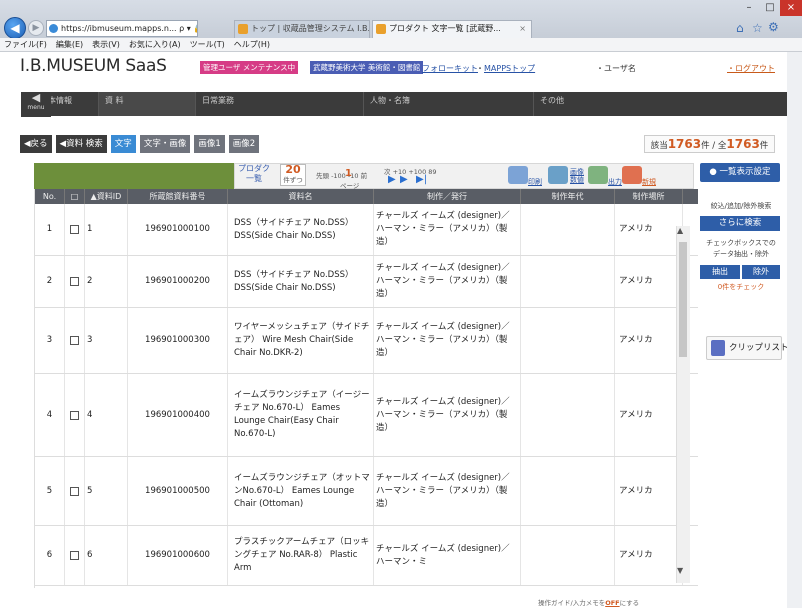  I want to click on scrollbar-thumb, so click(683, 299).